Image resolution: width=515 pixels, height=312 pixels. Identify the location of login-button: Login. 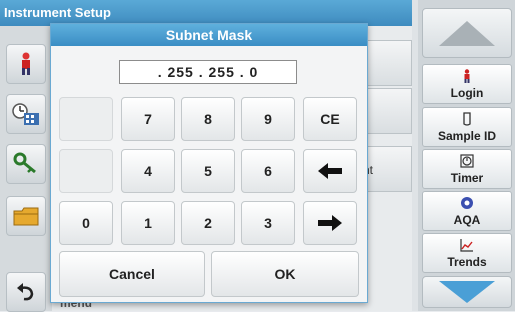
(467, 84).